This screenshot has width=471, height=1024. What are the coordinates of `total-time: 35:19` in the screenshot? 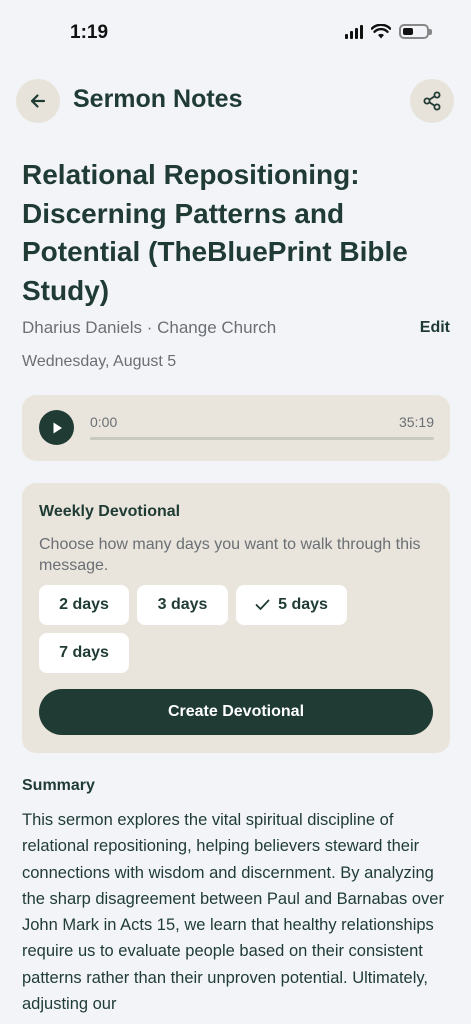 It's located at (416, 422).